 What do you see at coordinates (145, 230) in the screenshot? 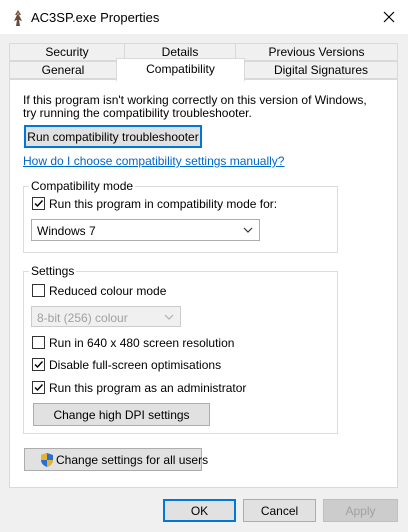
I see `os-select: Windows 7` at bounding box center [145, 230].